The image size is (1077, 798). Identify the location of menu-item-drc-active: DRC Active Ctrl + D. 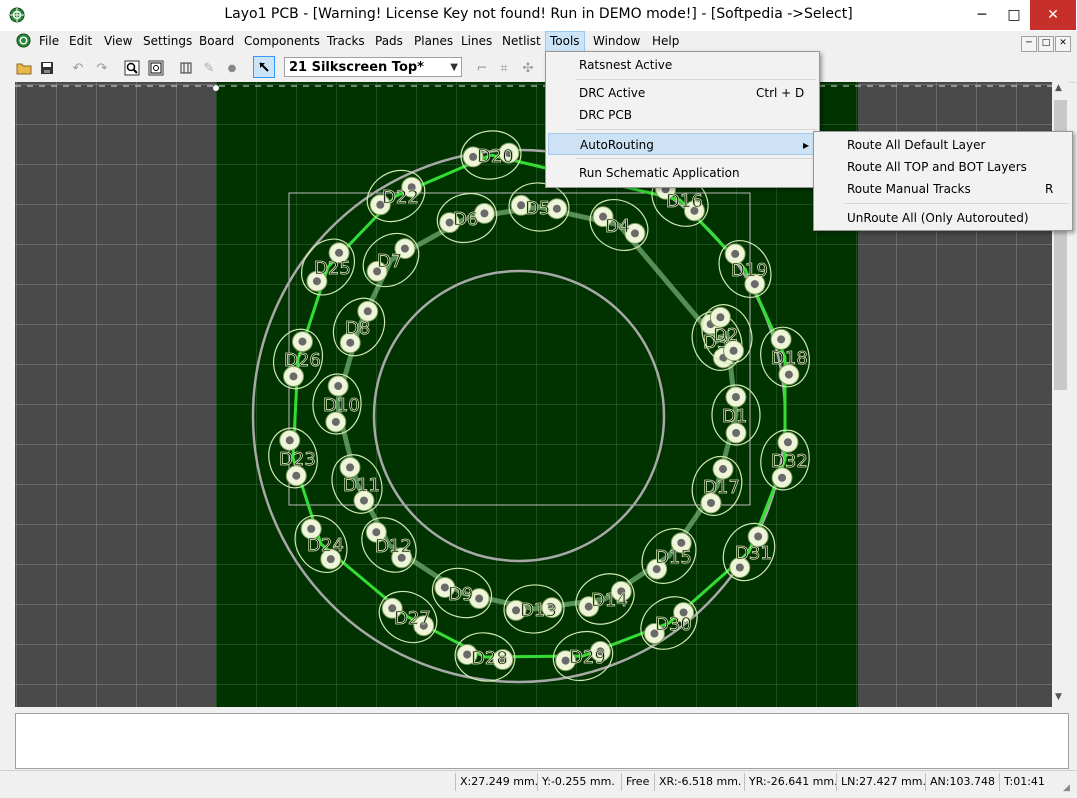
(681, 93).